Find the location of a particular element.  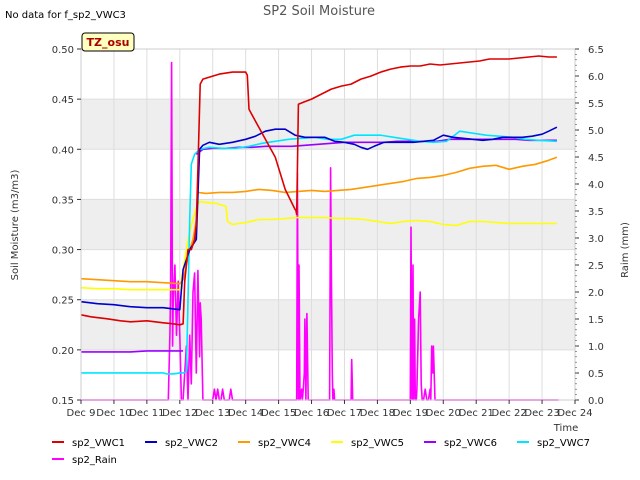

x-tick-label: Dec 13 is located at coordinates (212, 413).